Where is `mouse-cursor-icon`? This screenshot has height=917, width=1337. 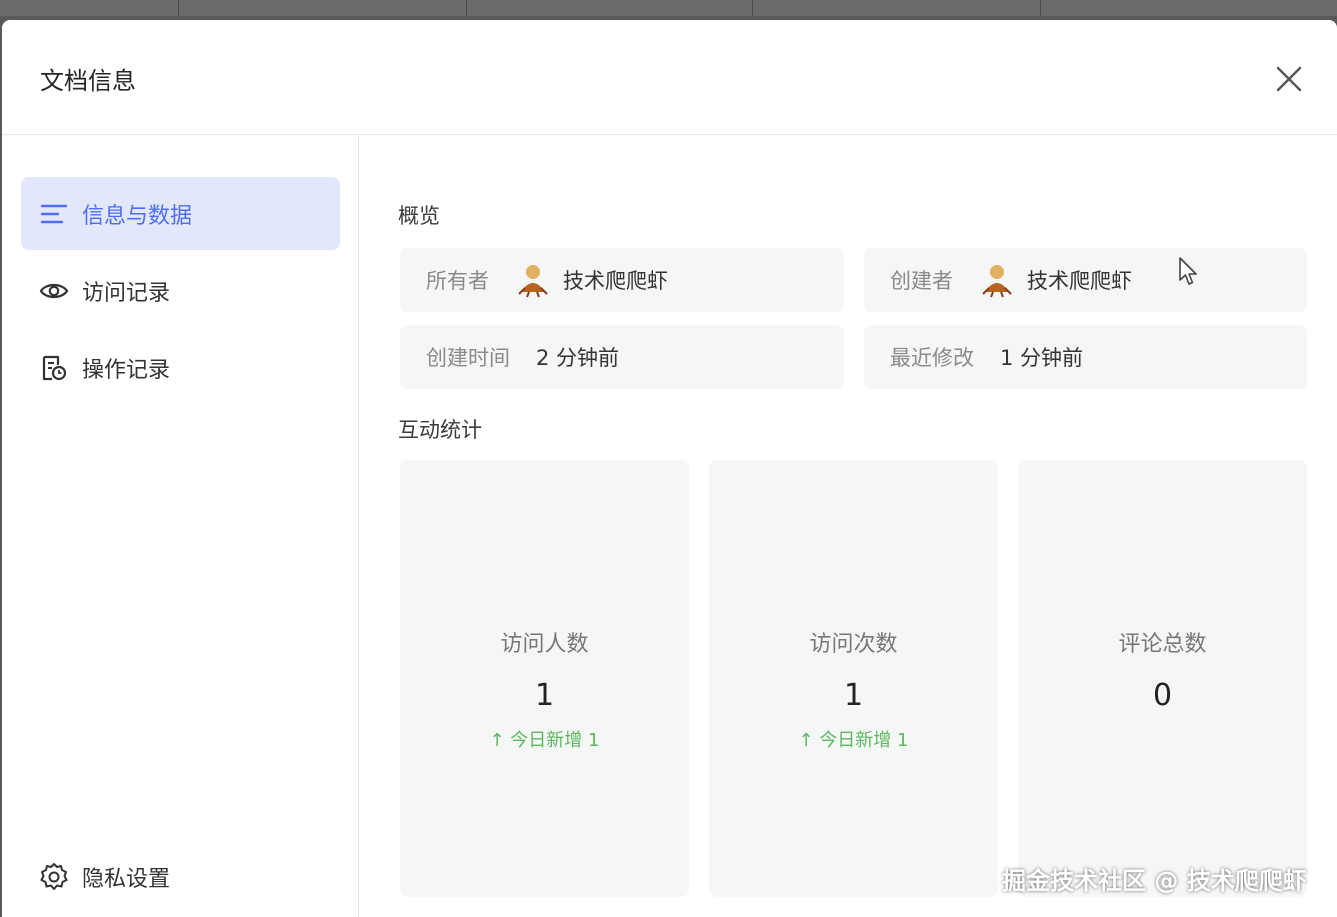
mouse-cursor-icon is located at coordinates (1188, 271).